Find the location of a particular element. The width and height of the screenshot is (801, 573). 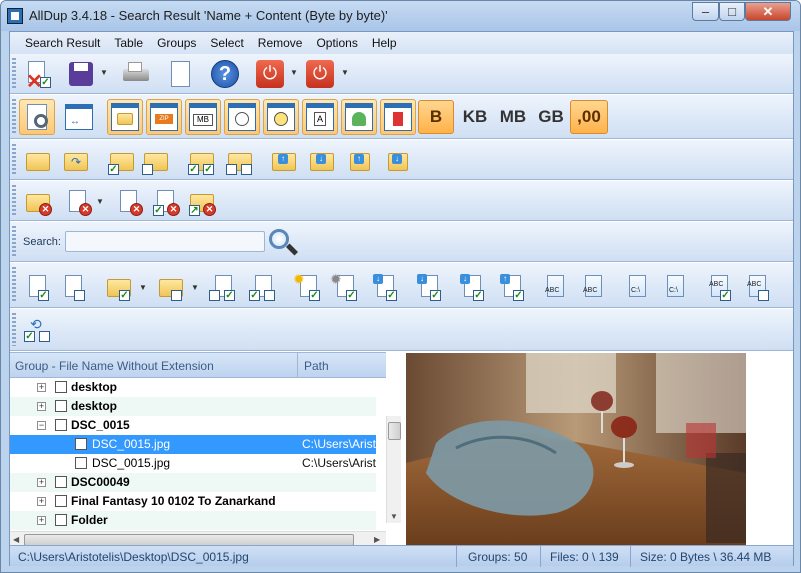

close-results-icon: ✕ ✓ is located at coordinates (37, 76).